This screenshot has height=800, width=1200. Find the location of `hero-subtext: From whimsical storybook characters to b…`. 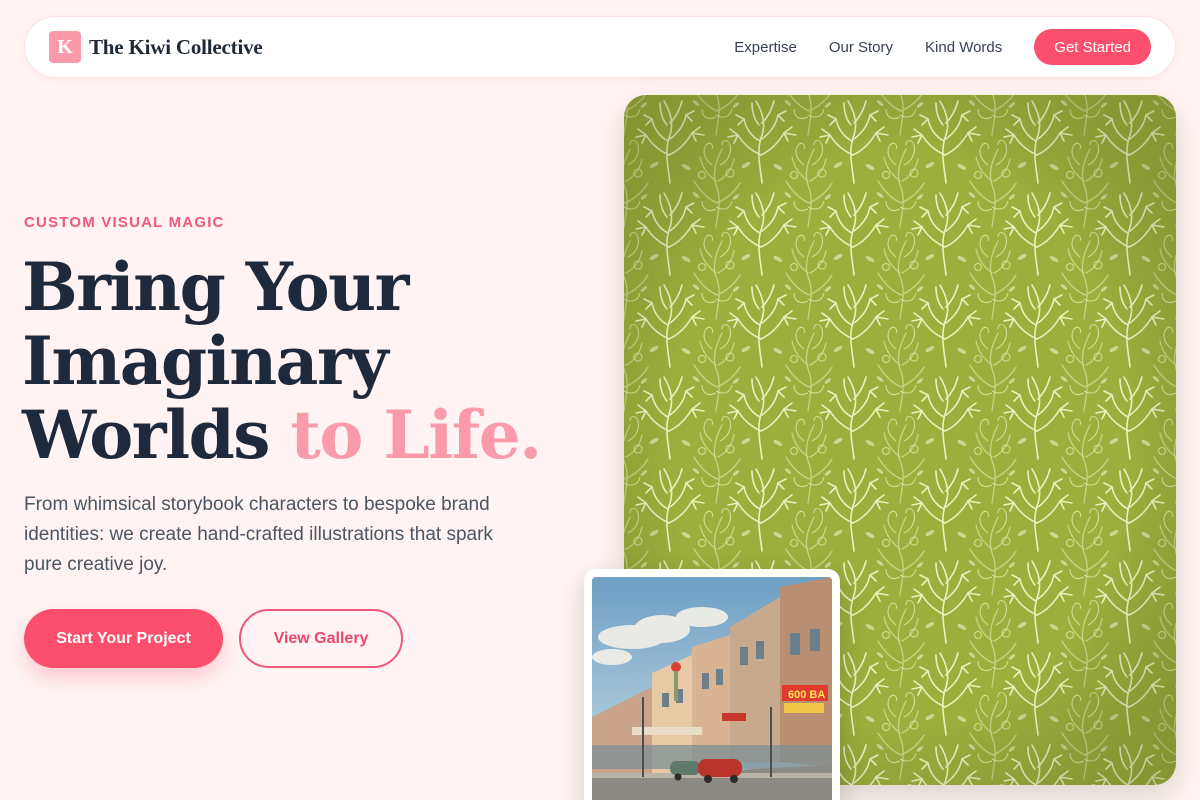

hero-subtext: From whimsical storybook characters to b… is located at coordinates (258, 534).